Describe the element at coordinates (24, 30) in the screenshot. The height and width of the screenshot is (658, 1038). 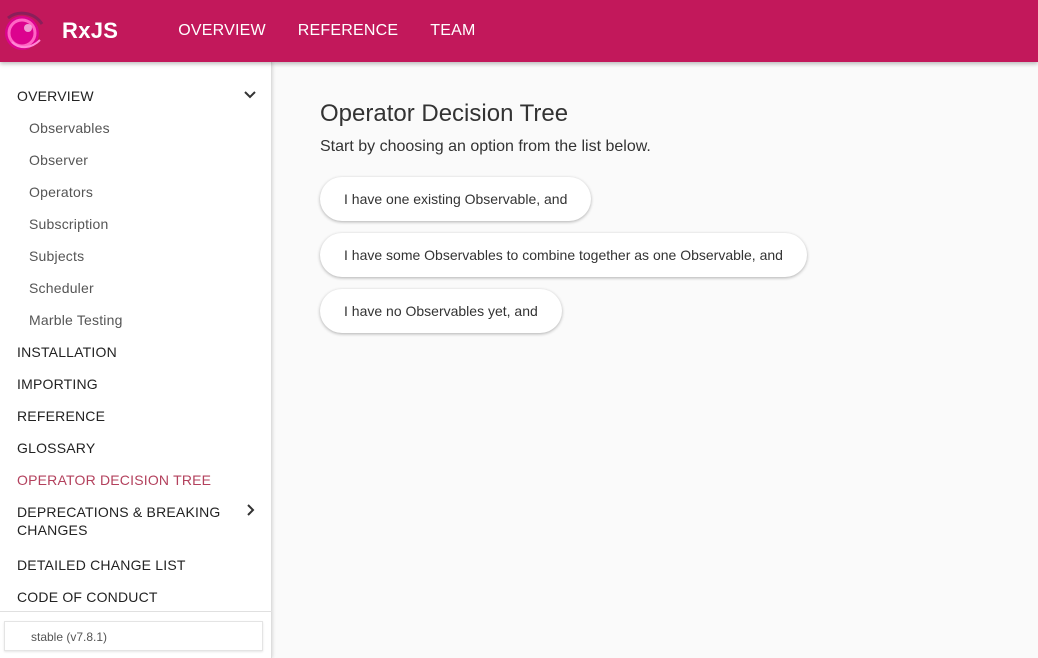
I see `rxjs-logo-icon` at that location.